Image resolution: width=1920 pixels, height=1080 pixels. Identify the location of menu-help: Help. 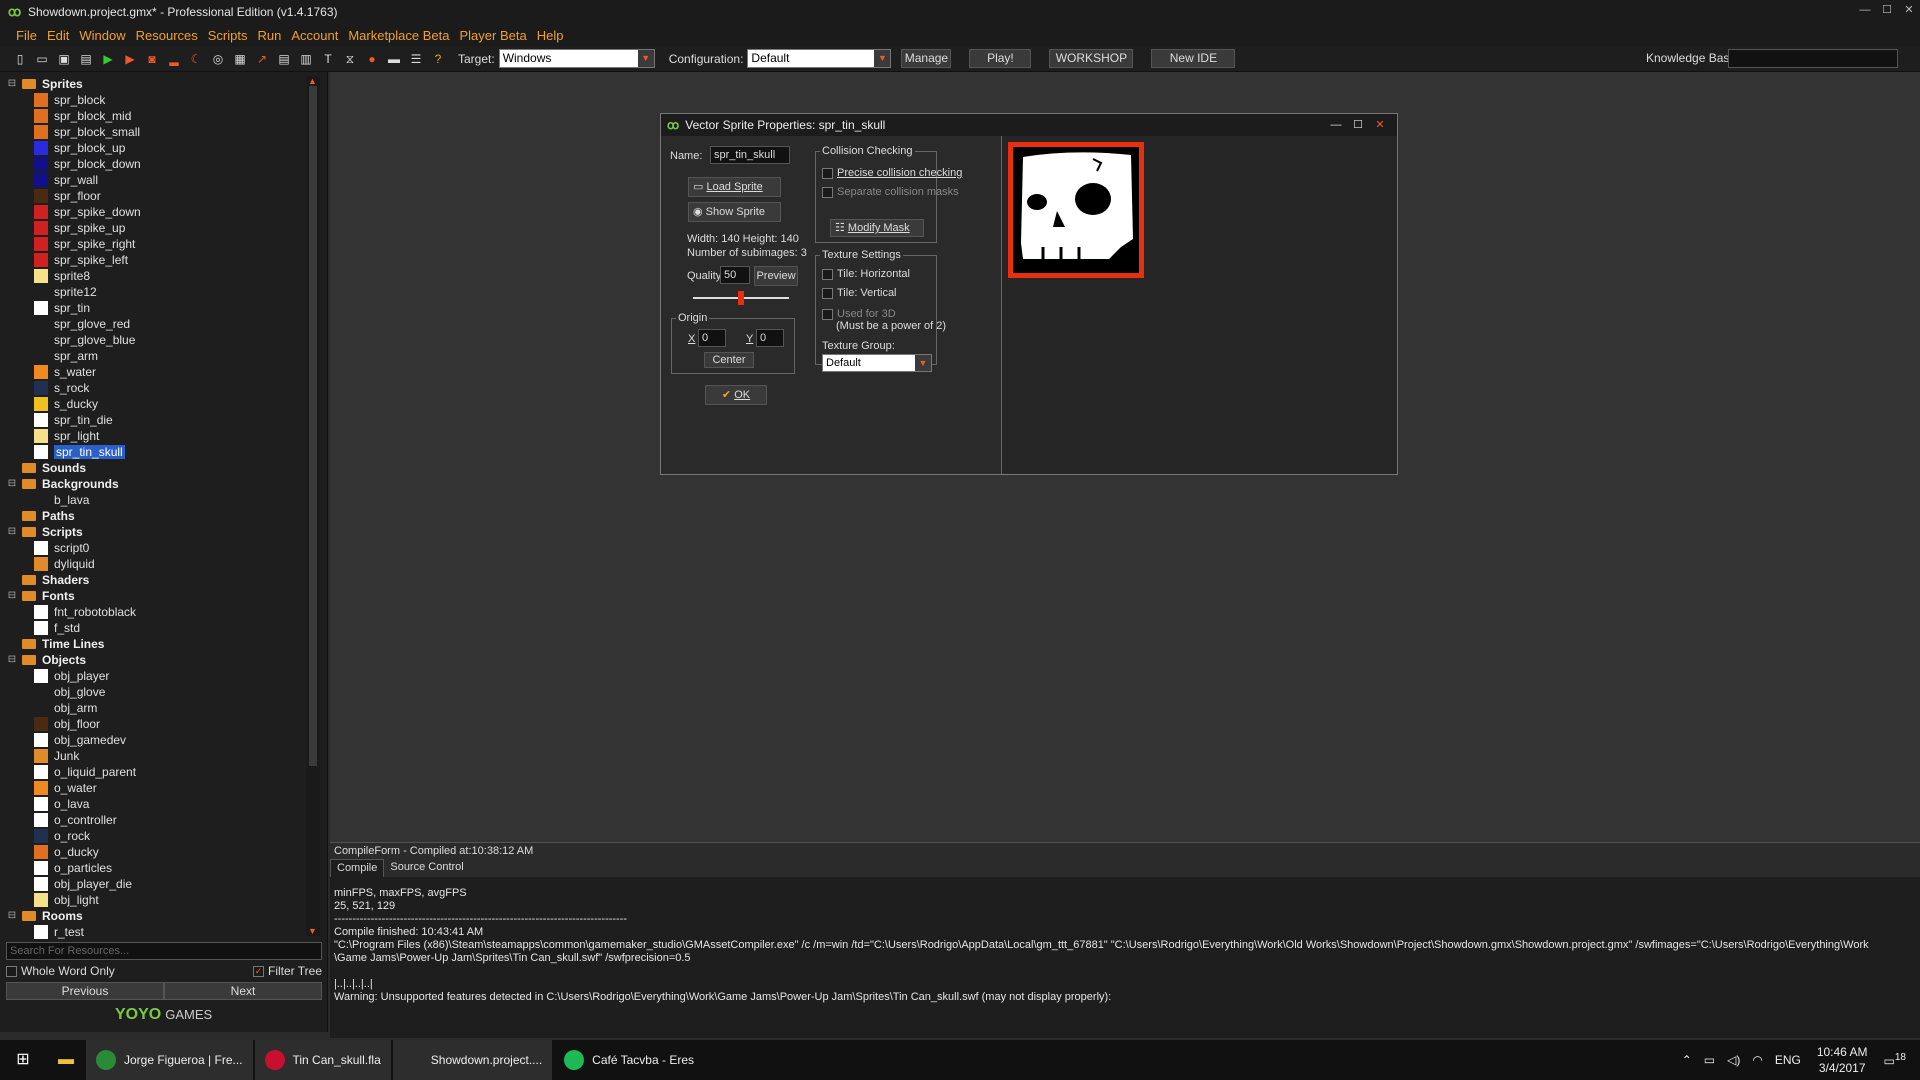
(550, 35).